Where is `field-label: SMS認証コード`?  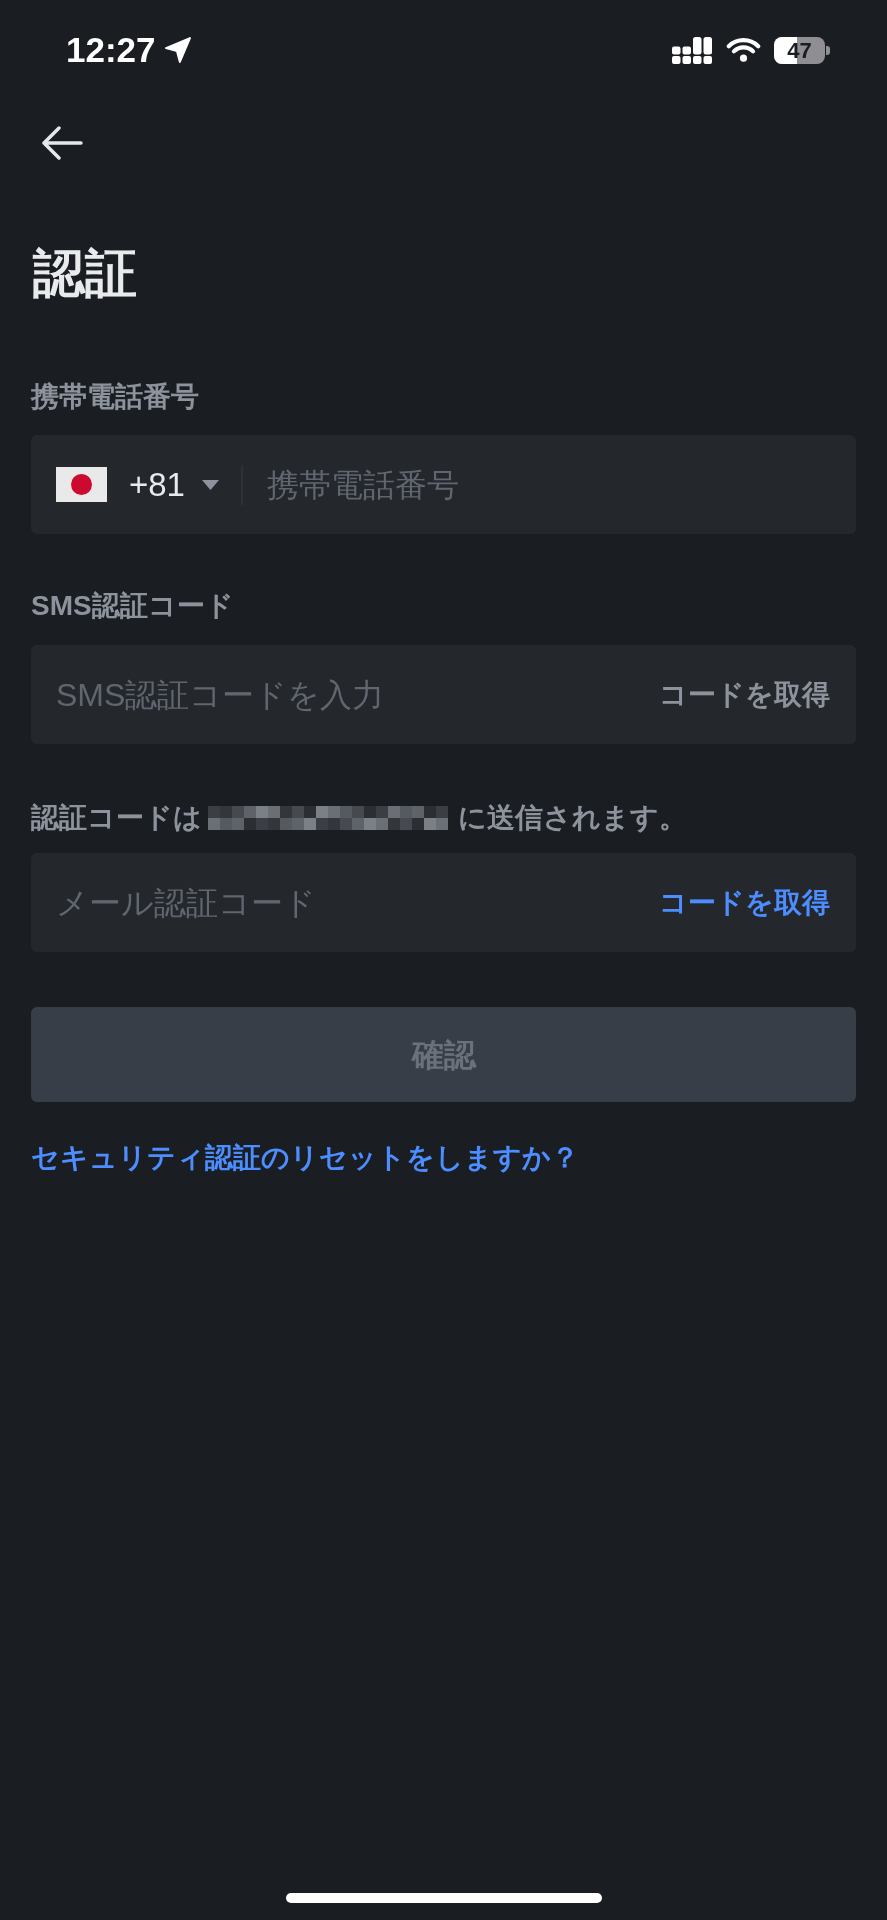
field-label: SMS認証コード is located at coordinates (132, 606).